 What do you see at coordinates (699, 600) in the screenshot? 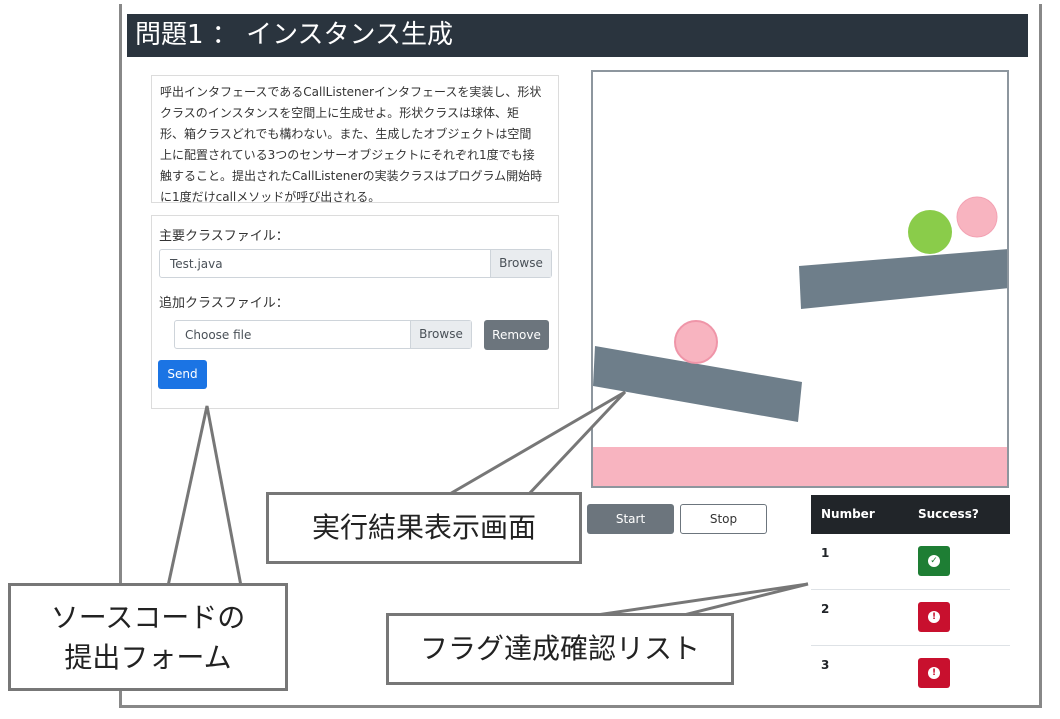
I see `list-callout-pointer` at bounding box center [699, 600].